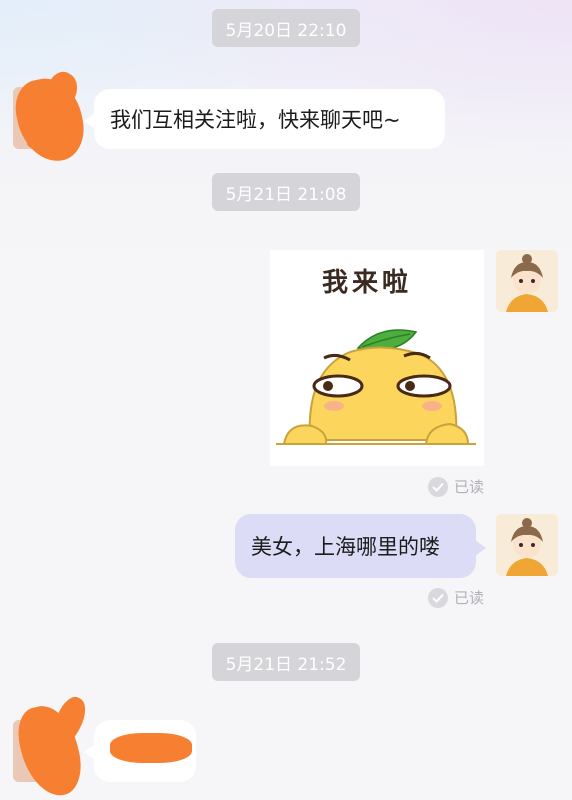  Describe the element at coordinates (151, 748) in the screenshot. I see `redaction-mark` at that location.